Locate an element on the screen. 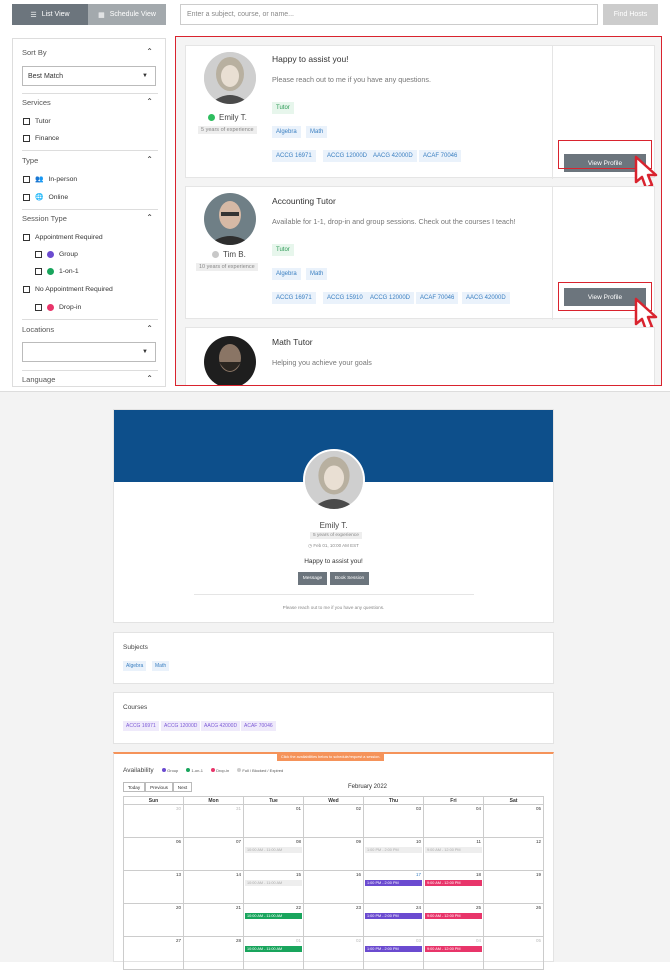  calendar-day: 05 is located at coordinates (513, 821).